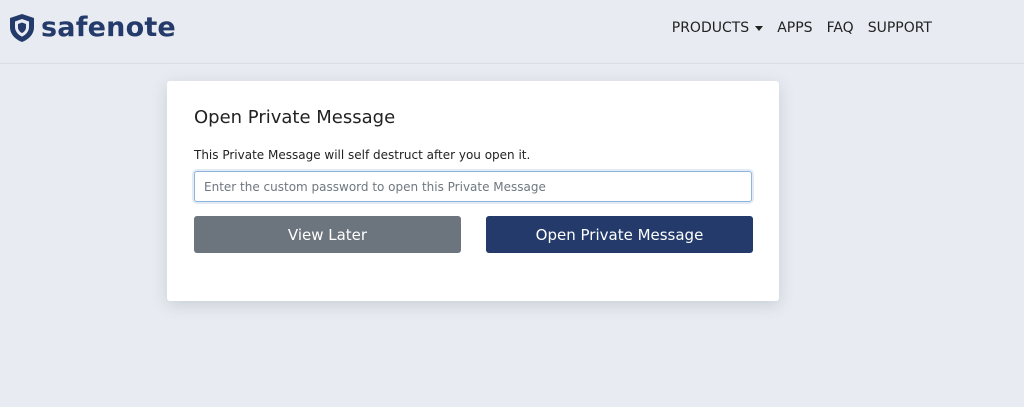 The height and width of the screenshot is (407, 1024). I want to click on safenote-logo: safenote, so click(92, 28).